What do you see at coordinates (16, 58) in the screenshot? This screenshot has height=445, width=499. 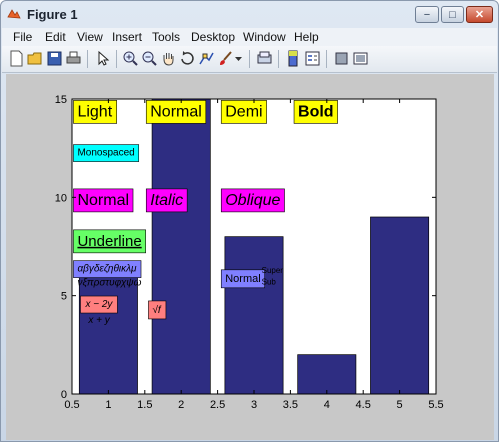 I see `new-figure-icon` at bounding box center [16, 58].